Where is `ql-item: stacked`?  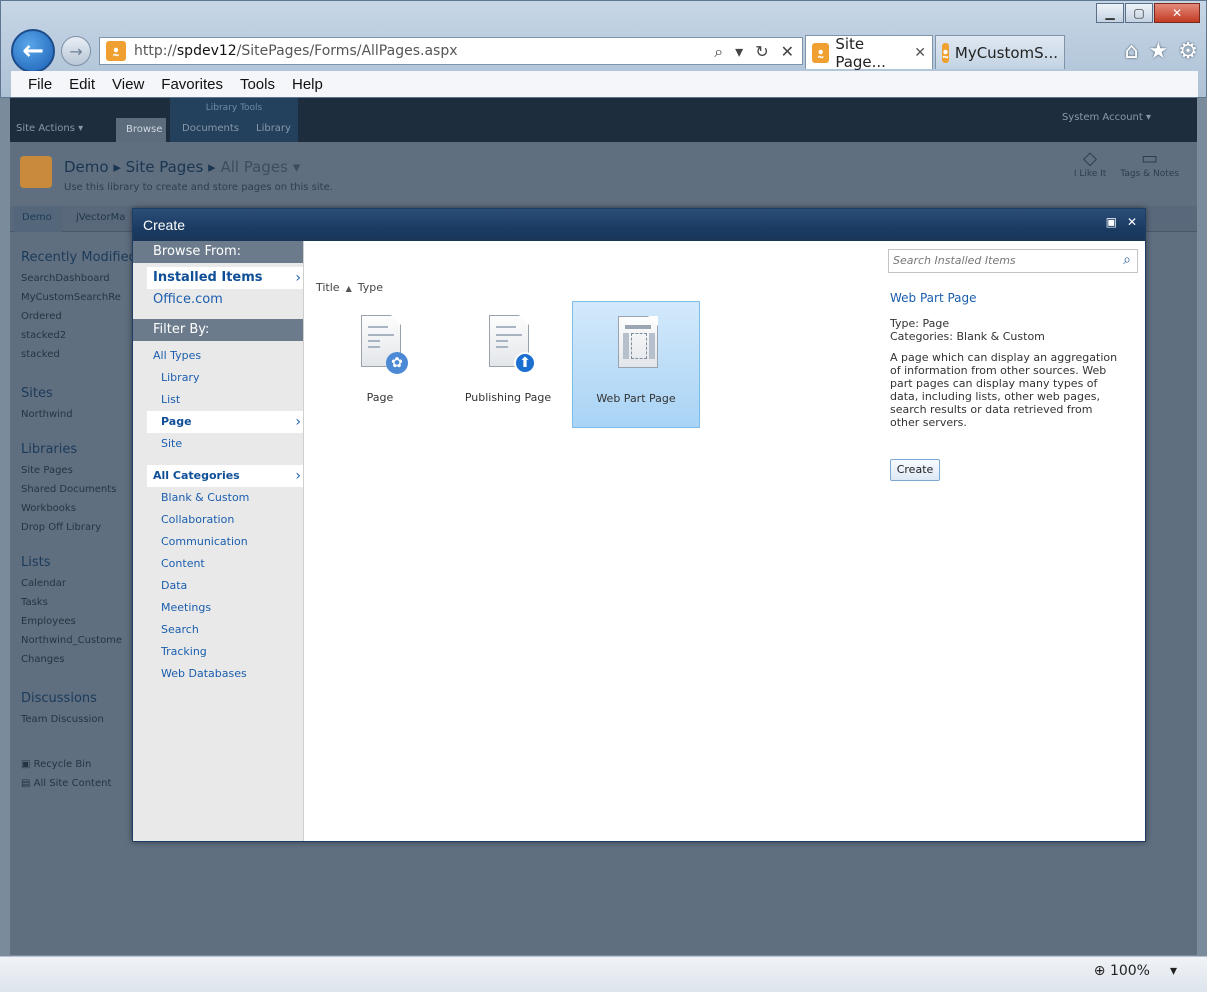
ql-item: stacked is located at coordinates (79, 354).